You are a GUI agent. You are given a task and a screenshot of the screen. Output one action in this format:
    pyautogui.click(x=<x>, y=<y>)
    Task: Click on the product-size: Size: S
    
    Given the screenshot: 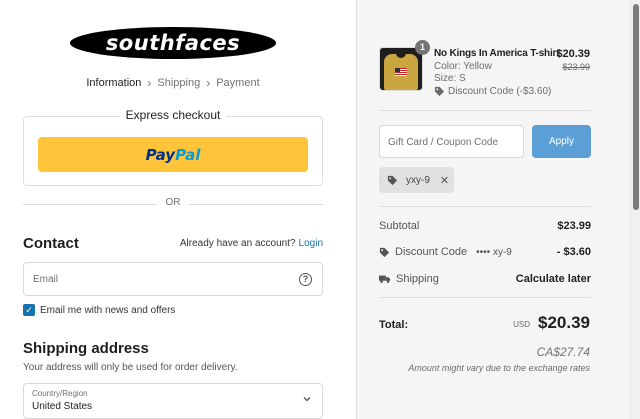 What is the action you would take?
    pyautogui.click(x=450, y=78)
    